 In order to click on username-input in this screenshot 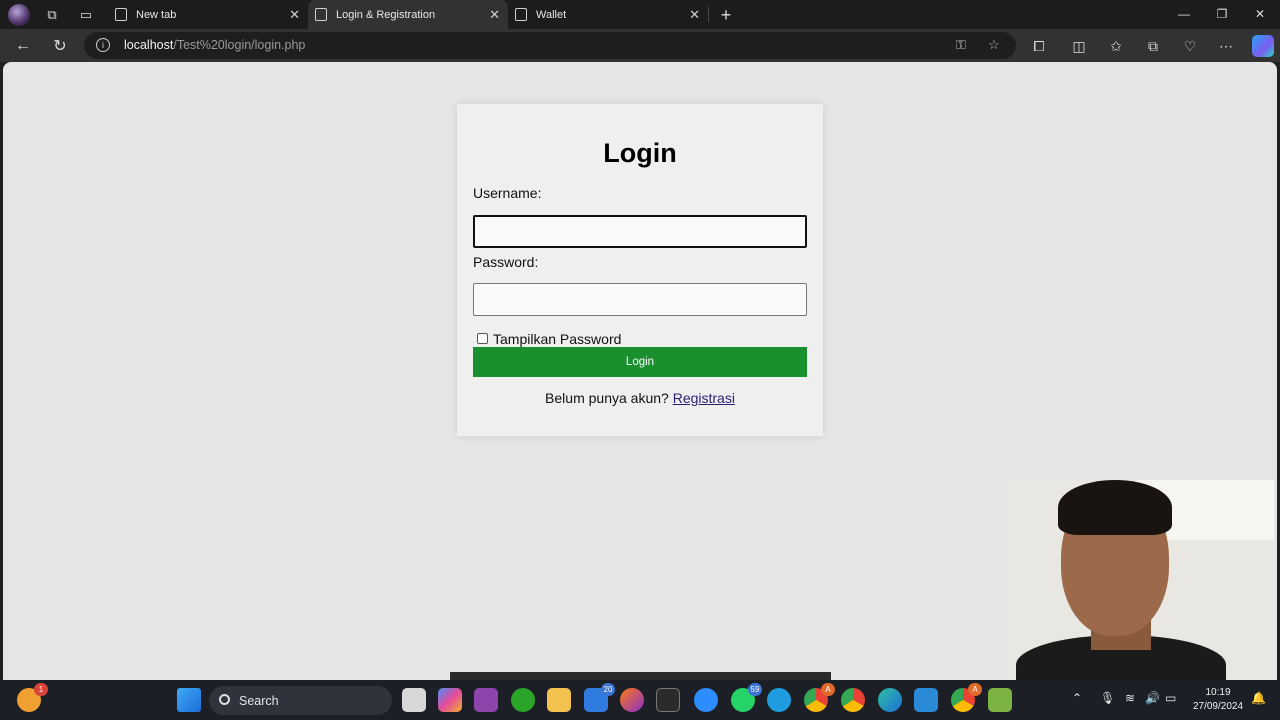, I will do `click(640, 231)`.